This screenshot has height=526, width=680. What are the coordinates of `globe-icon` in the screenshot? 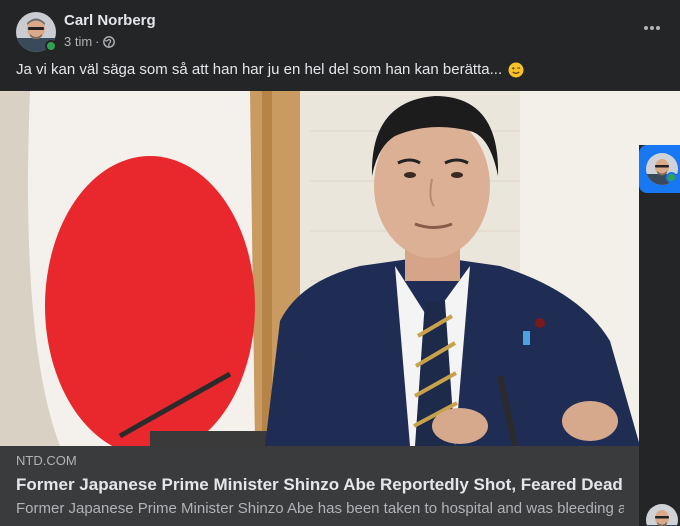 It's located at (108, 42).